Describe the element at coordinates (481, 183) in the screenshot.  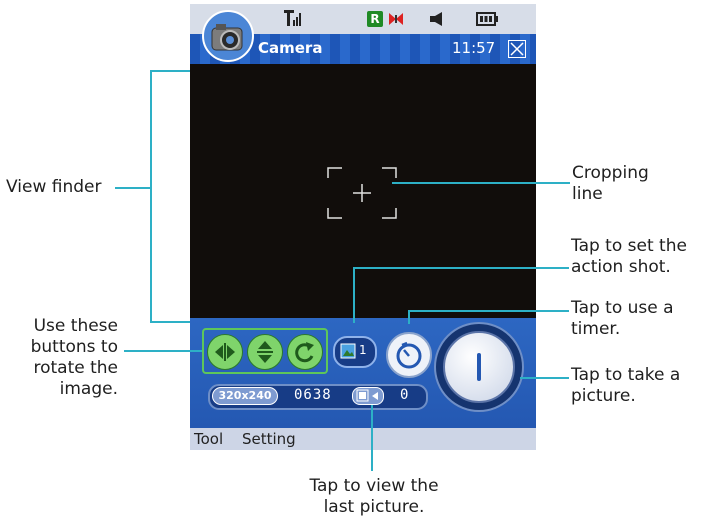
I see `cropping-line-callout` at that location.